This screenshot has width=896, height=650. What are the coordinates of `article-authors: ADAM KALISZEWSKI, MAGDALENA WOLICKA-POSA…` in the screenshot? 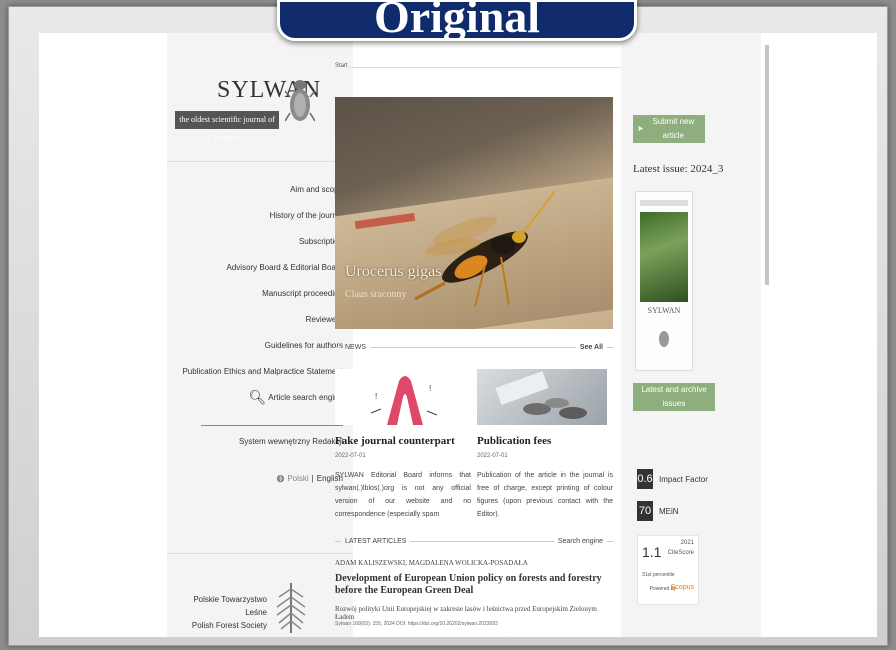 It's located at (431, 563).